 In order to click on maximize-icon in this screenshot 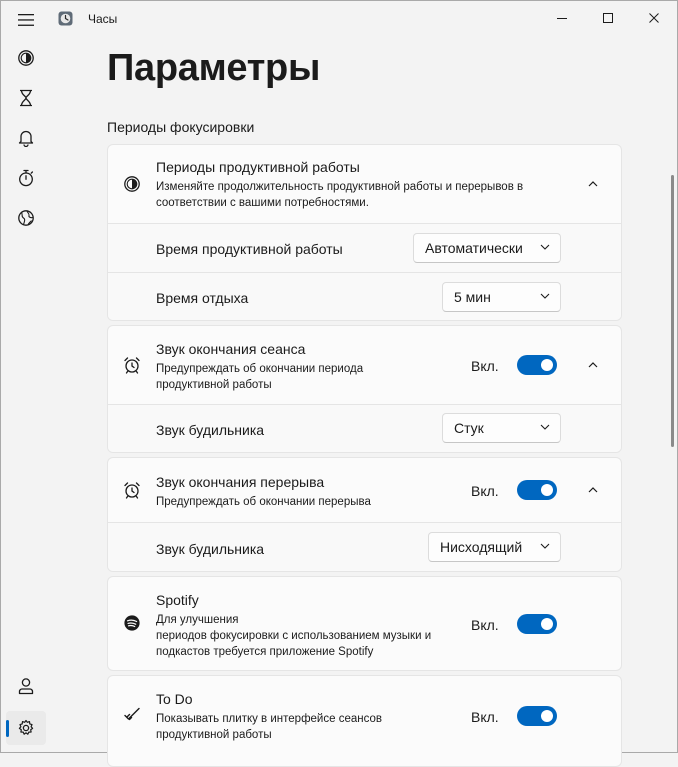, I will do `click(608, 18)`.